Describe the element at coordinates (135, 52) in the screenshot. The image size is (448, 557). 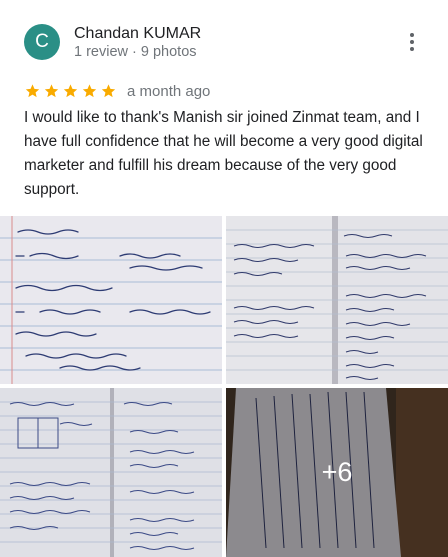
I see `reviewer-meta: 1 review · 9 photos` at that location.